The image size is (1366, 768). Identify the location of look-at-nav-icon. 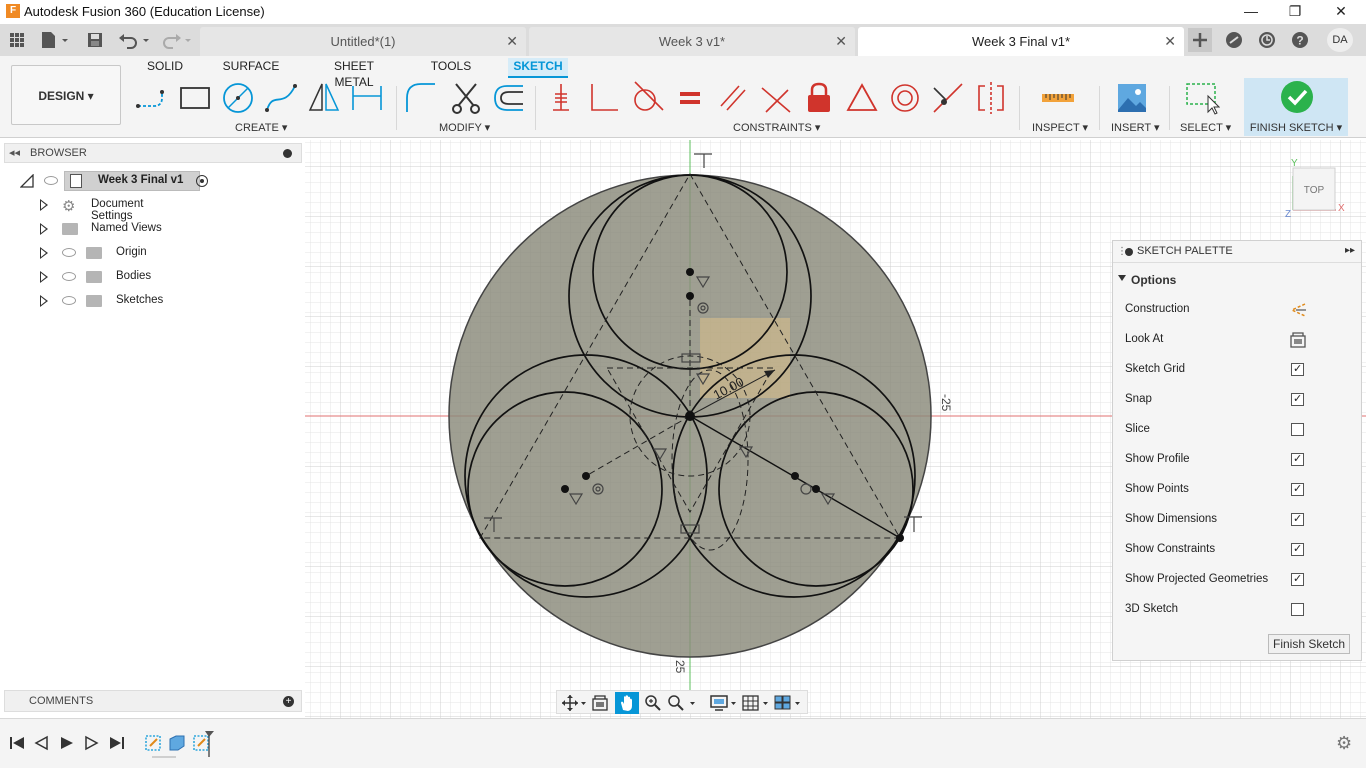
(600, 703).